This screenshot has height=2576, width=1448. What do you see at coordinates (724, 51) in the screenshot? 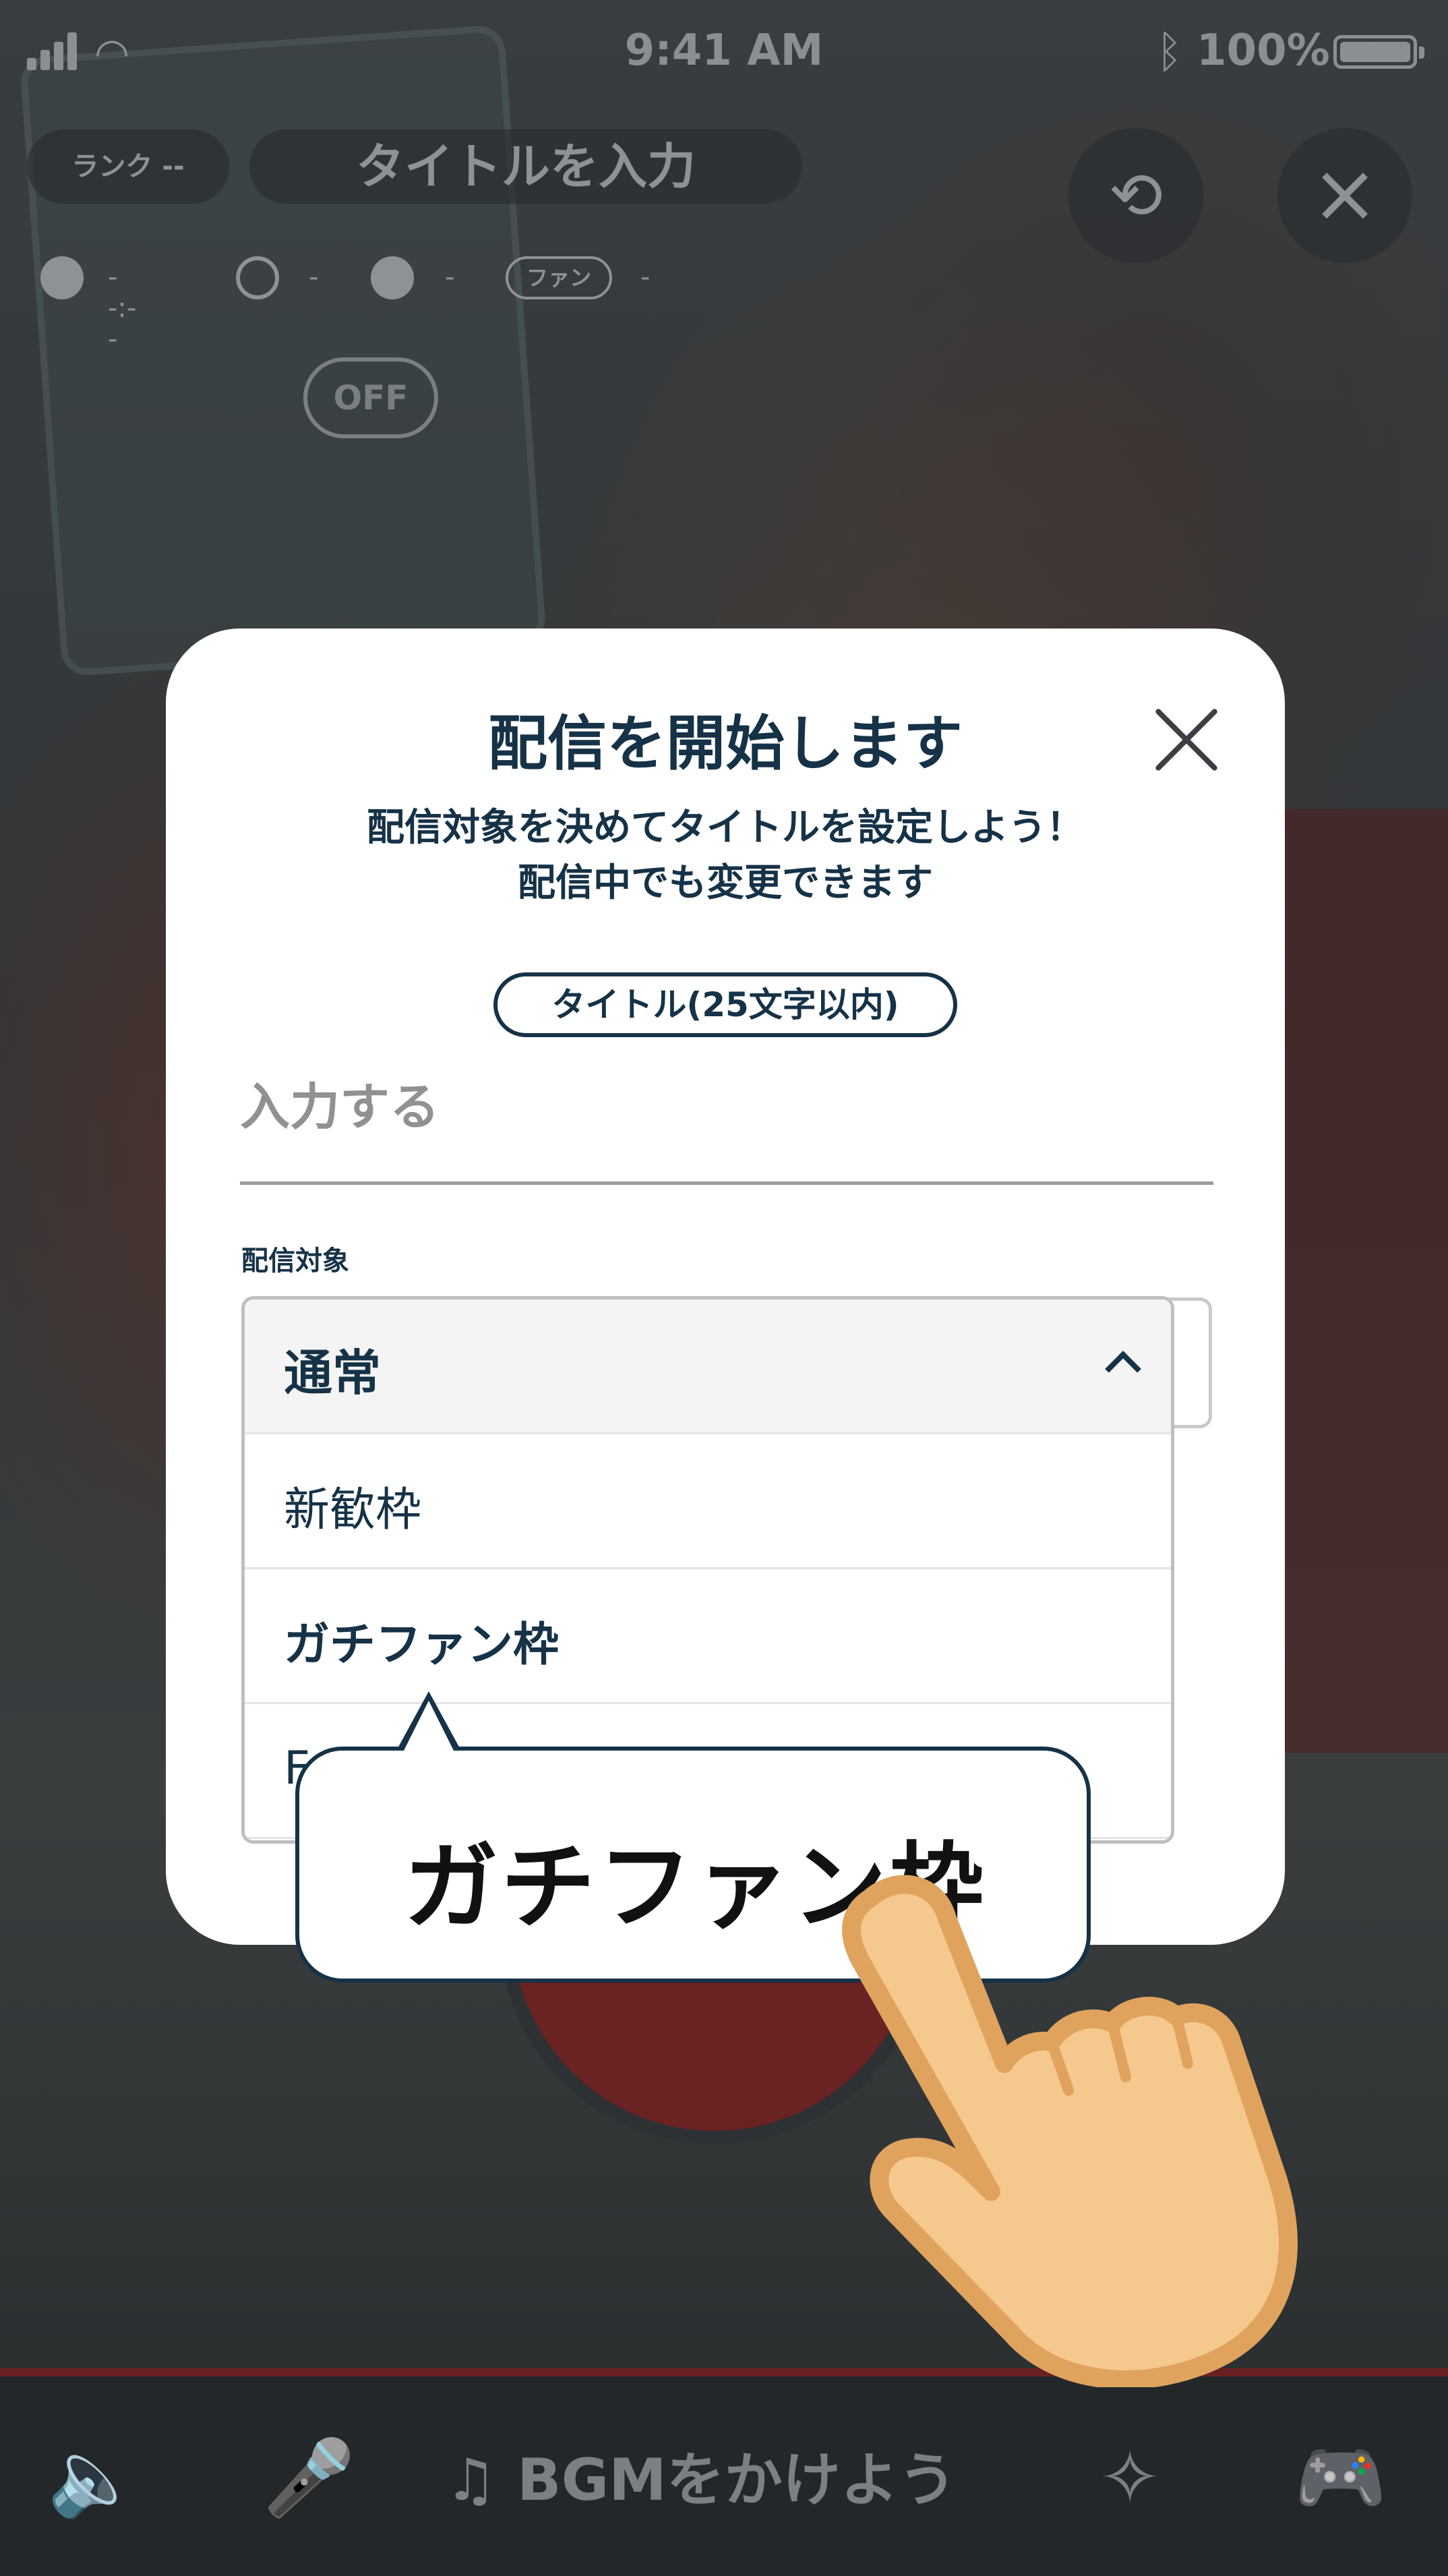
I see `status-bar: ◠ 9:41 AM ᛒ 100%` at bounding box center [724, 51].